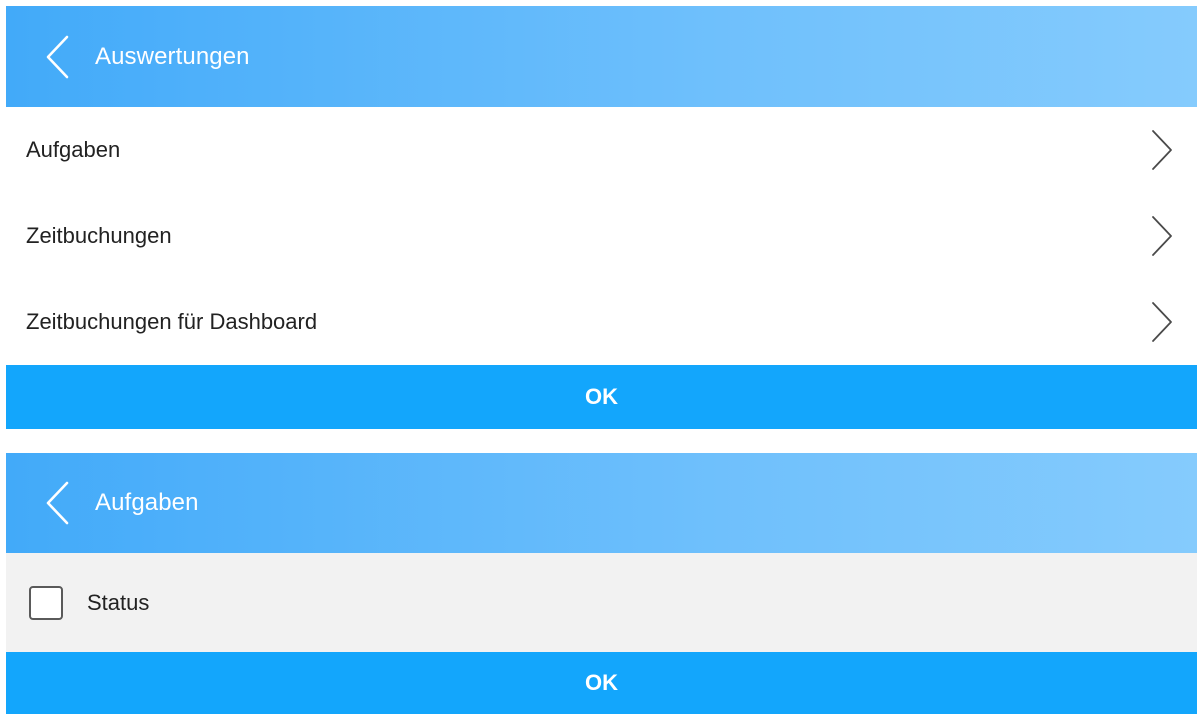 The image size is (1203, 714). Describe the element at coordinates (601, 150) in the screenshot. I see `list-item-aufgaben: Aufgaben` at that location.